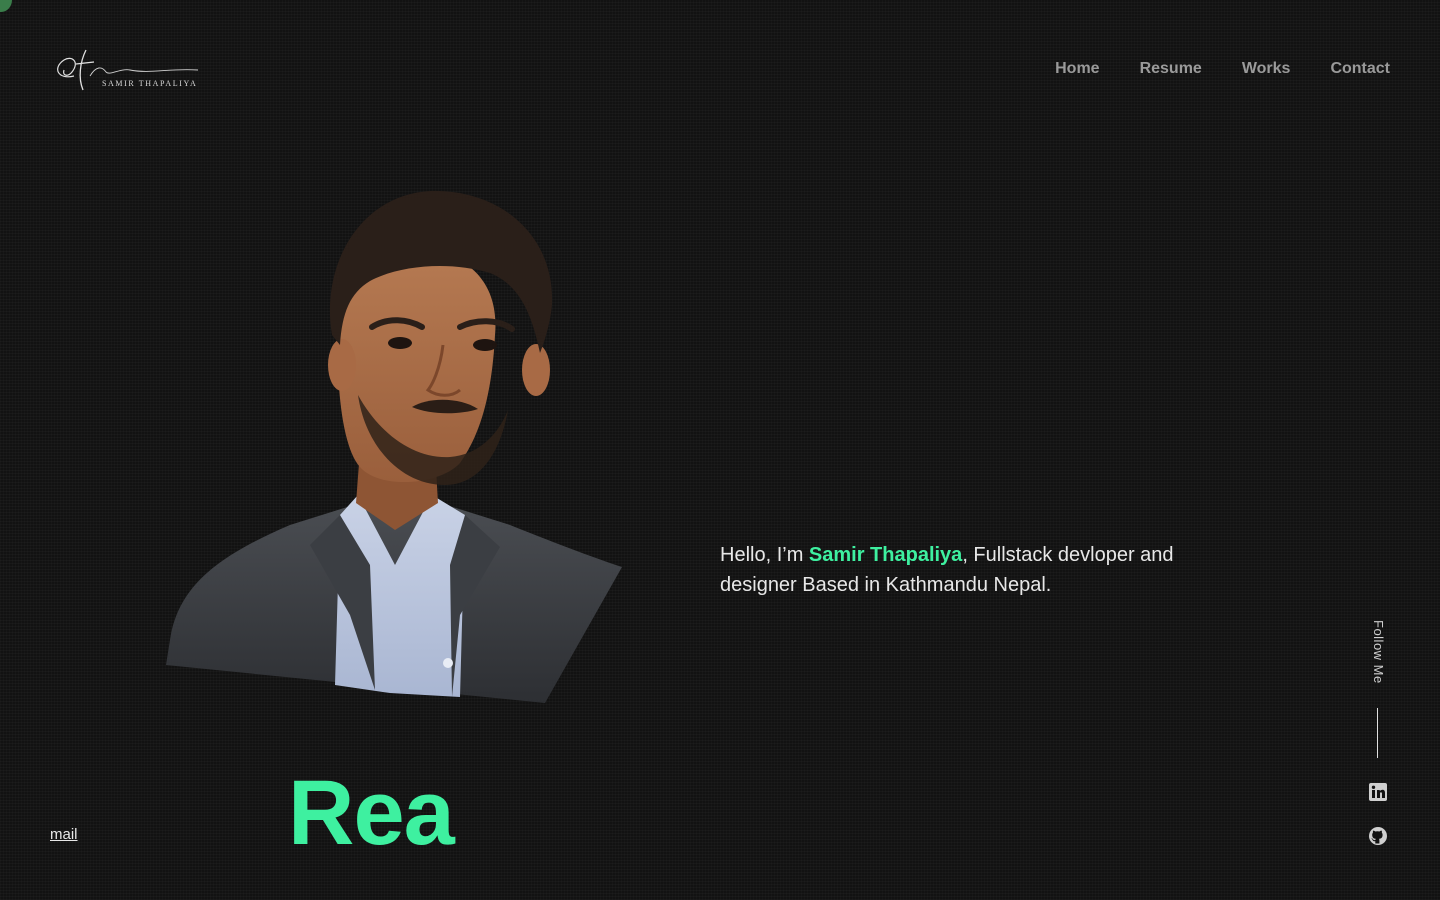 This screenshot has width=1440, height=900. Describe the element at coordinates (371, 813) in the screenshot. I see `animated-headline: Rea` at that location.